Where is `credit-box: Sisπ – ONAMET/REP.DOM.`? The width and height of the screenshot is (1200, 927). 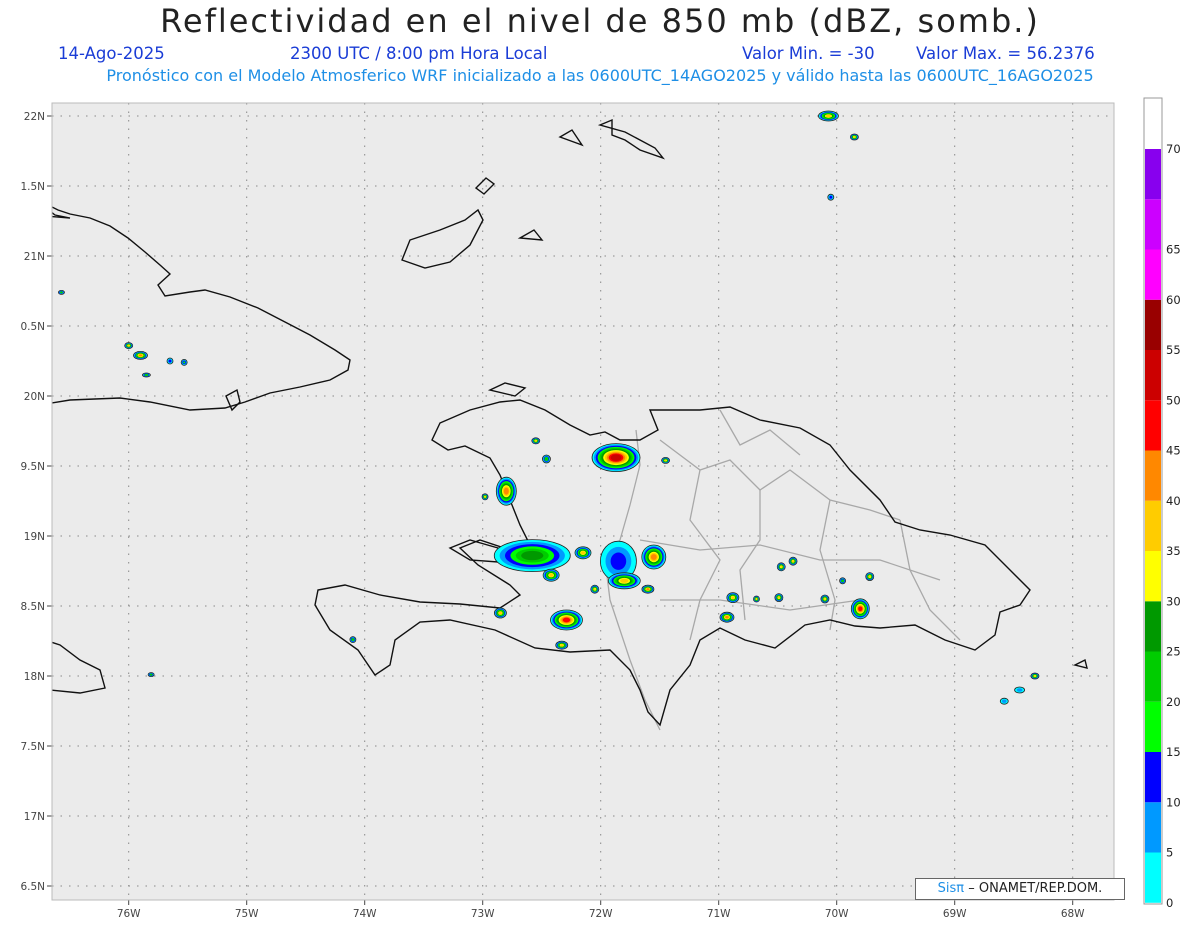
credit-box: Sisπ – ONAMET/REP.DOM. is located at coordinates (1020, 889).